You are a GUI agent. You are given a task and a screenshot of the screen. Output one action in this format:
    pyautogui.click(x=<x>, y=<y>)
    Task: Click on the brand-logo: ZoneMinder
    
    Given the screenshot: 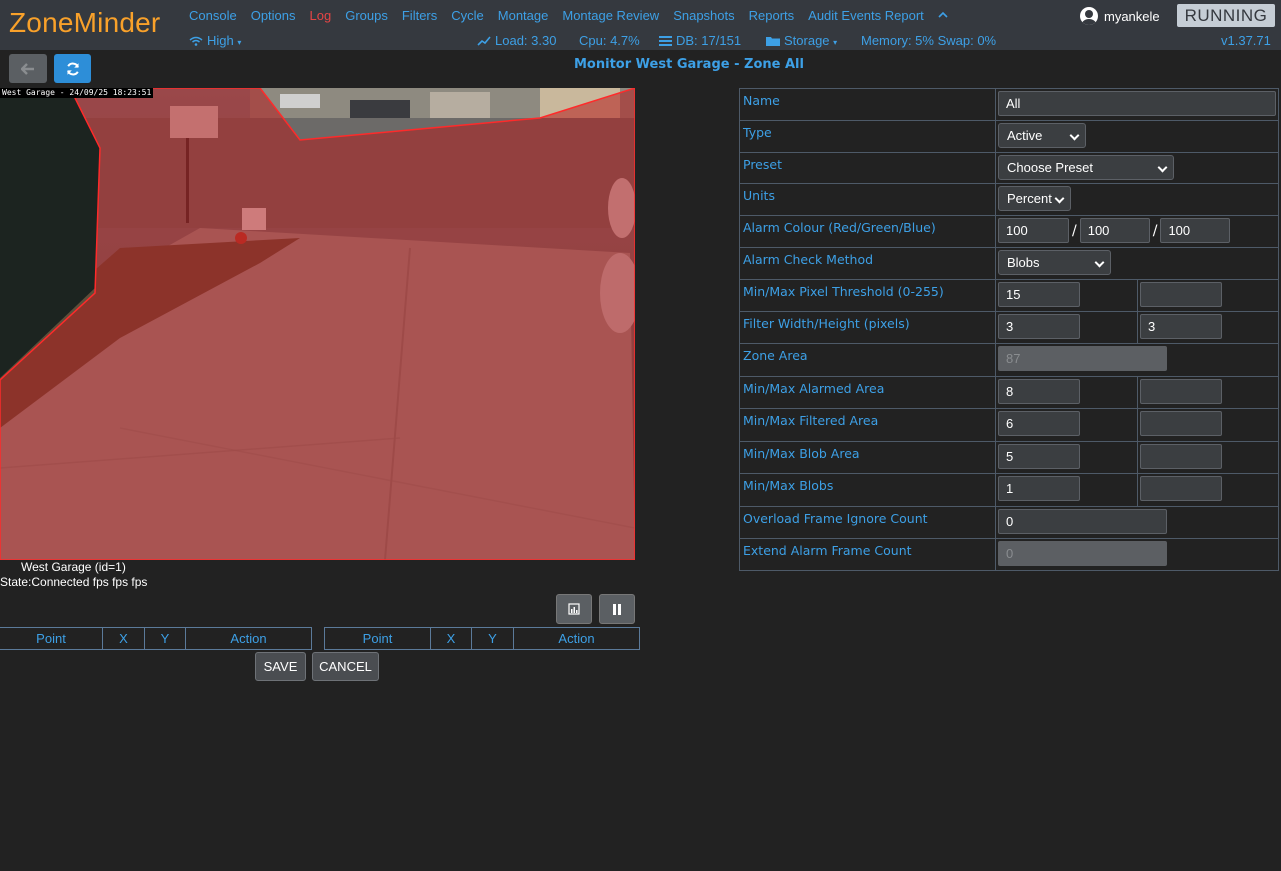 What is the action you would take?
    pyautogui.click(x=84, y=23)
    